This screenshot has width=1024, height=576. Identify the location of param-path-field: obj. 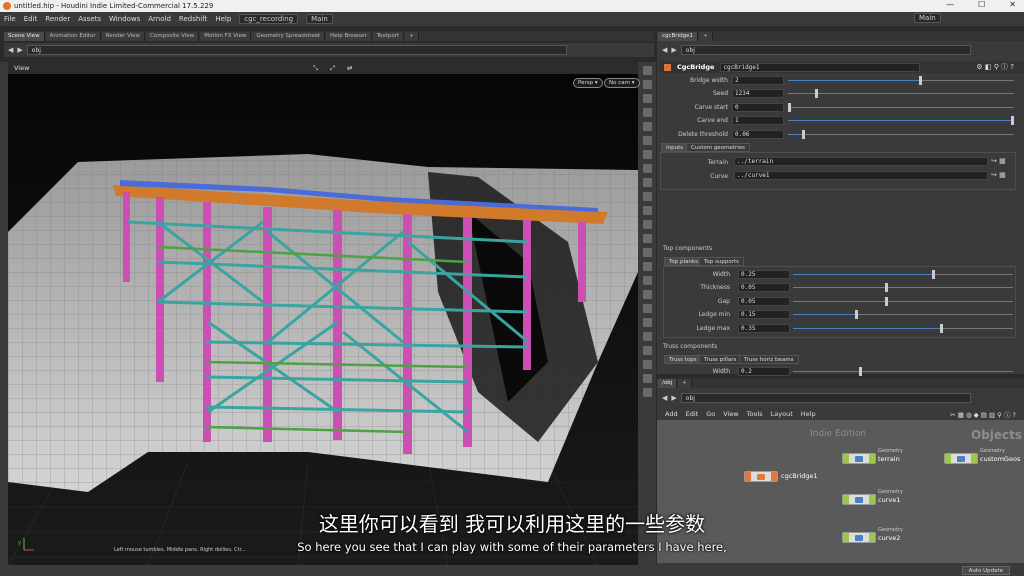
(825, 50).